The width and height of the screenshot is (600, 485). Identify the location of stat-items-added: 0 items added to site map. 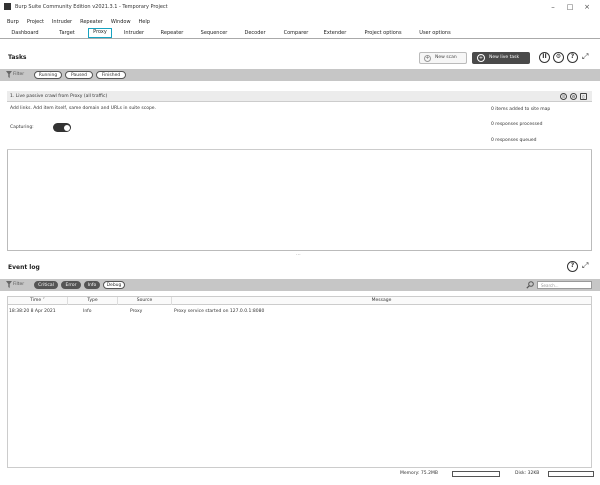
(521, 109).